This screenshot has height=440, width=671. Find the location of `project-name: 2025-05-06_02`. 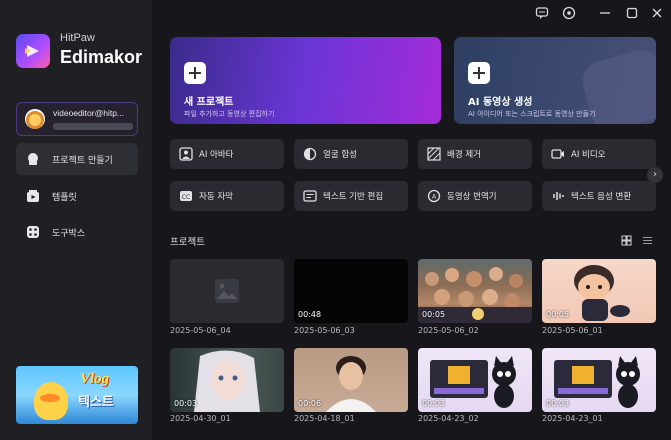

project-name: 2025-05-06_02 is located at coordinates (448, 330).